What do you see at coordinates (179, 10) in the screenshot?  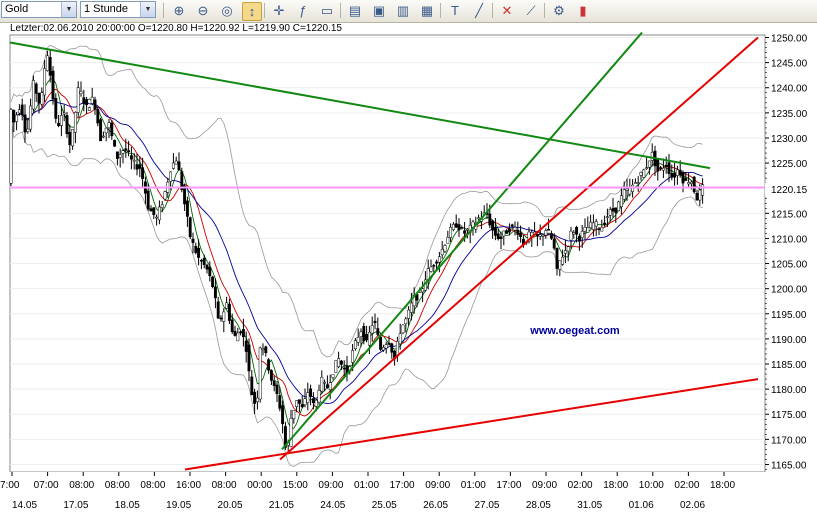 I see `zoom-in-icon: ⊕` at bounding box center [179, 10].